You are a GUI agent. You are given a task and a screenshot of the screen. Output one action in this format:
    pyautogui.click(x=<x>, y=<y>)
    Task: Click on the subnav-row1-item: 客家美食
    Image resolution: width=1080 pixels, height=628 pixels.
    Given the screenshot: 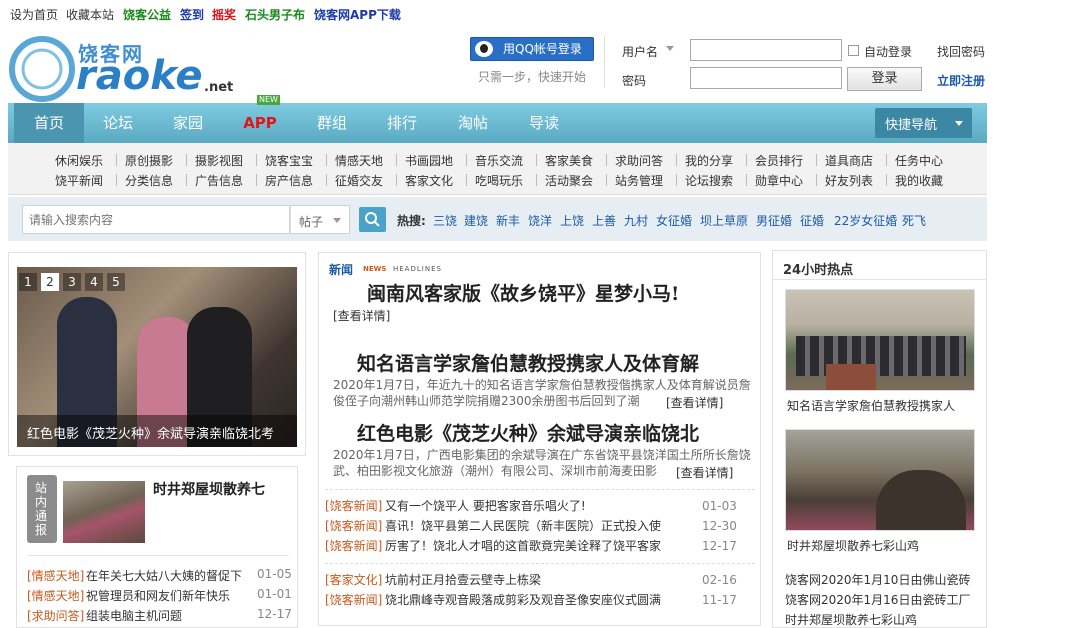 What is the action you would take?
    pyautogui.click(x=569, y=160)
    